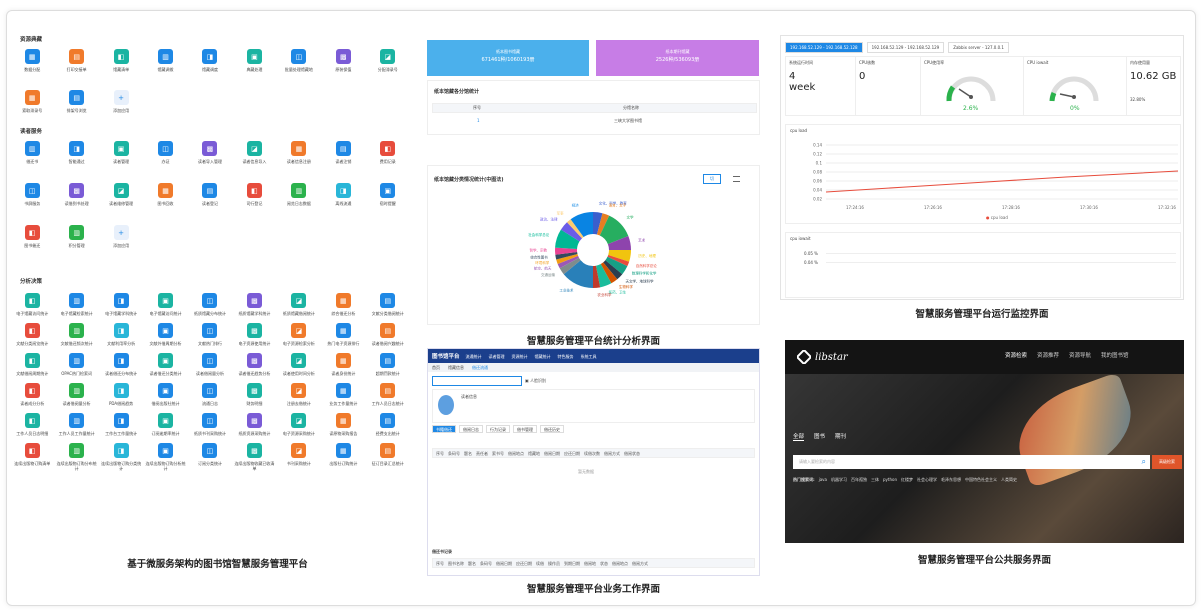 This screenshot has height=610, width=1202. Describe the element at coordinates (343, 394) in the screenshot. I see `app-tile: ▦ 业务工作量统计` at that location.